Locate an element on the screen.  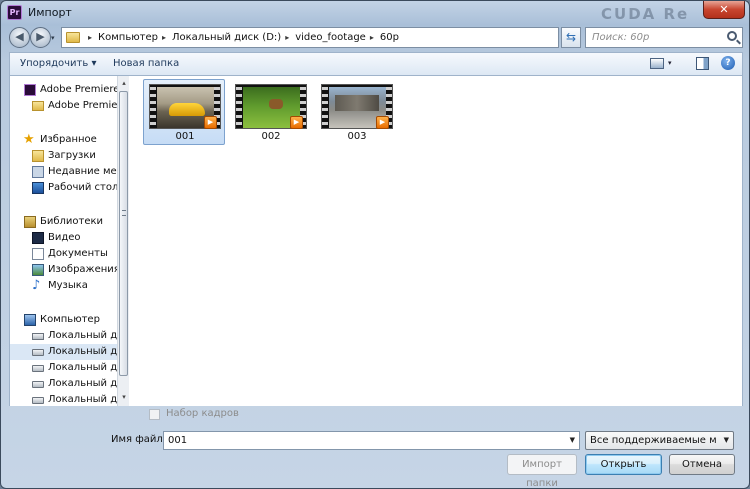
sidebar-item-adobe-premiere-root: Adobe Premiere Pr is located at coordinates (63, 90).